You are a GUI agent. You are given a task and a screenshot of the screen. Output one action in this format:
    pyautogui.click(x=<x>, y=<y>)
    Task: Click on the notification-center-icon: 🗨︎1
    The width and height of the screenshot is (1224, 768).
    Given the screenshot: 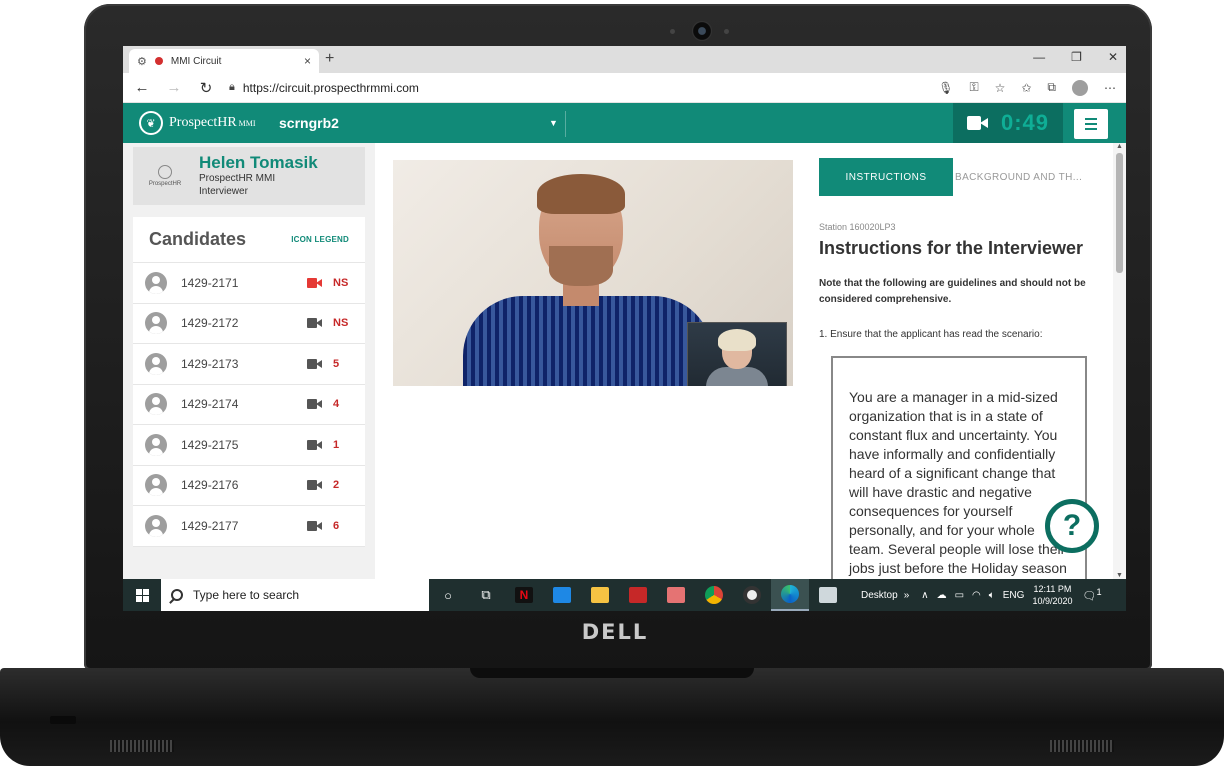 What is the action you would take?
    pyautogui.click(x=1091, y=595)
    